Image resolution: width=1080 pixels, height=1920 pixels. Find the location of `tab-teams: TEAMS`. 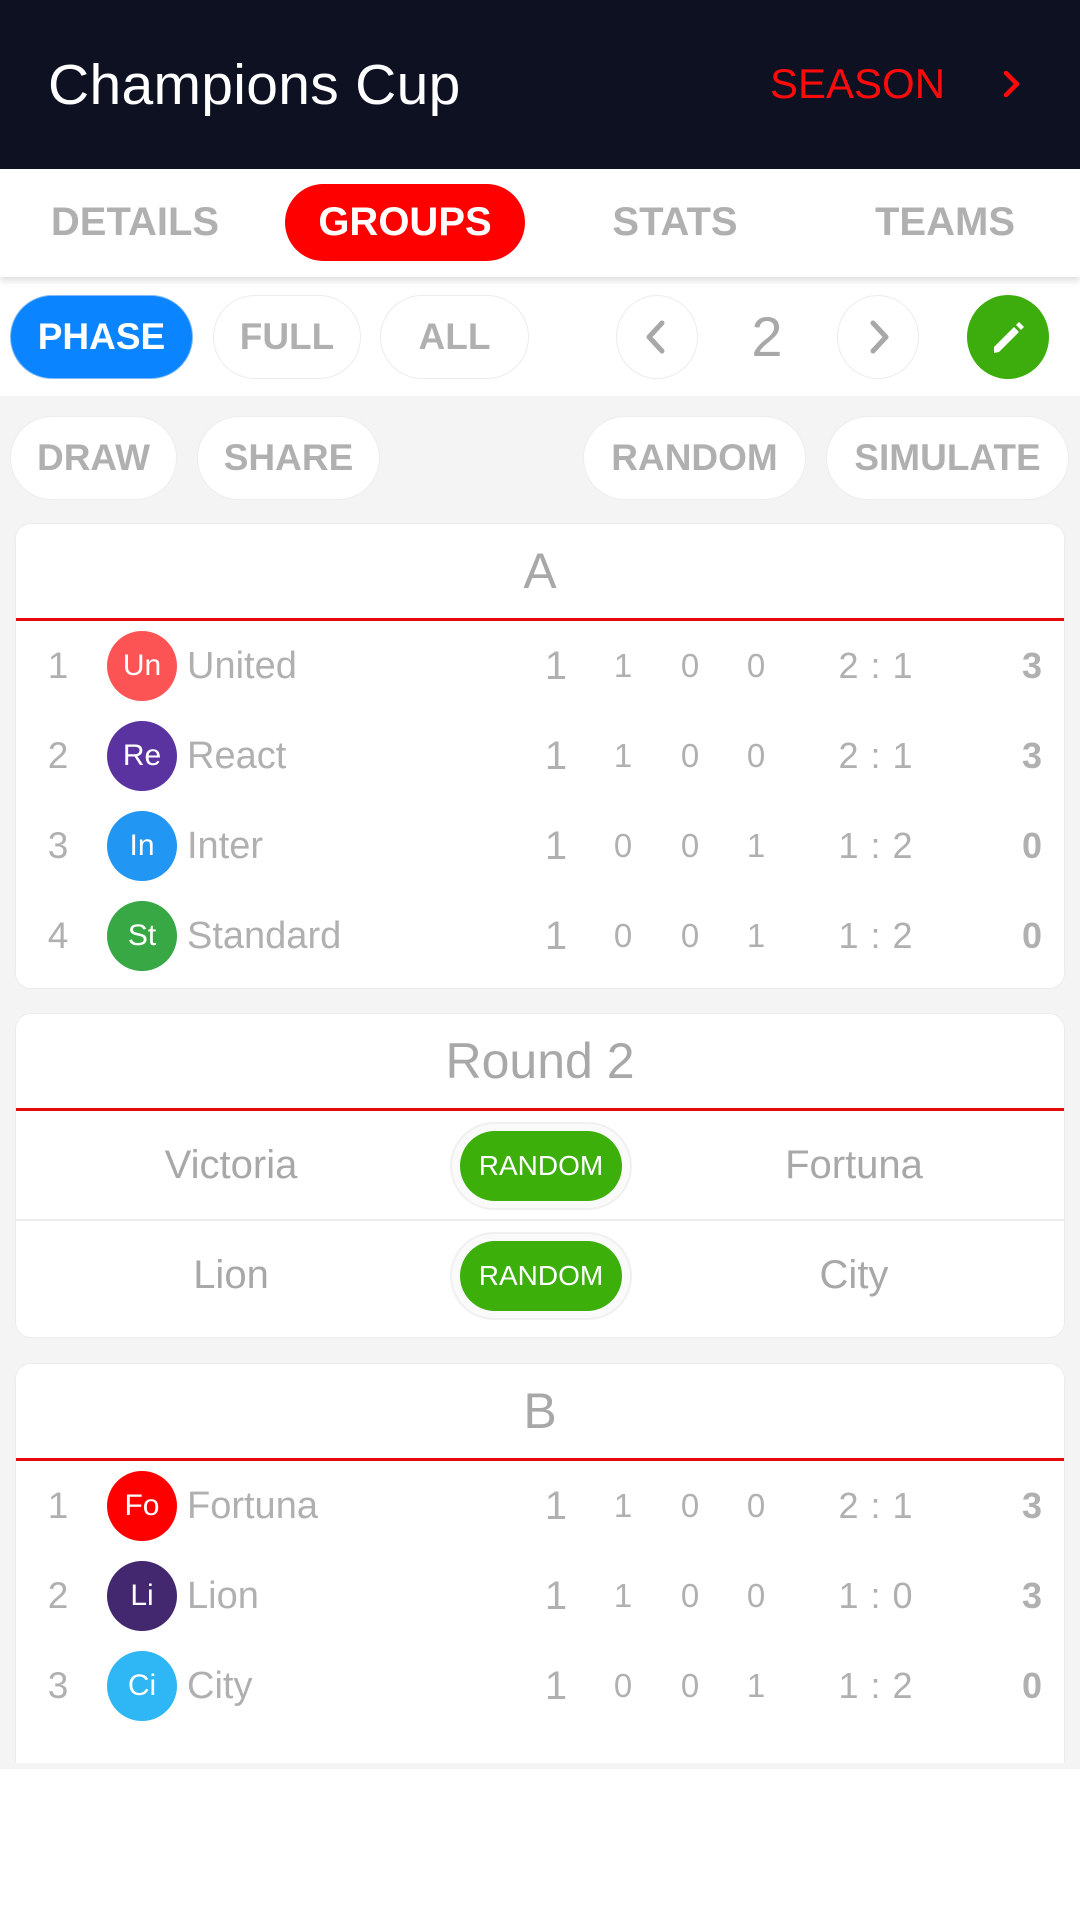

tab-teams: TEAMS is located at coordinates (945, 222).